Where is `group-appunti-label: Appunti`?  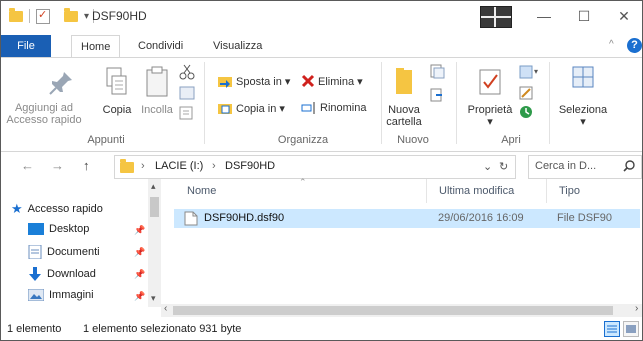
group-appunti-label: Appunti is located at coordinates (106, 140).